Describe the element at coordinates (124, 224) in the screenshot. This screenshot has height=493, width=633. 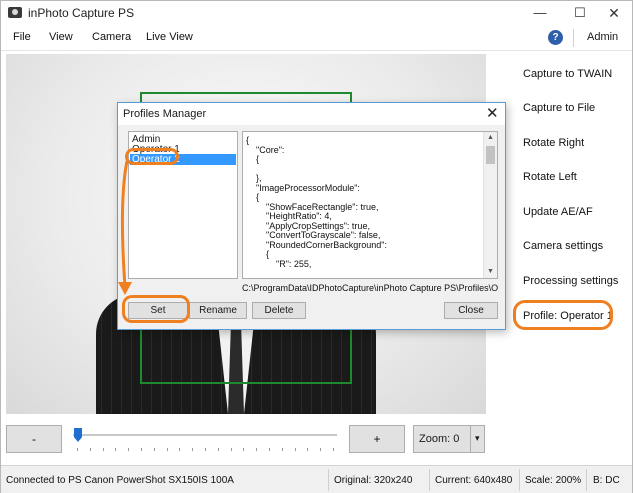
I see `arrow-line` at that location.